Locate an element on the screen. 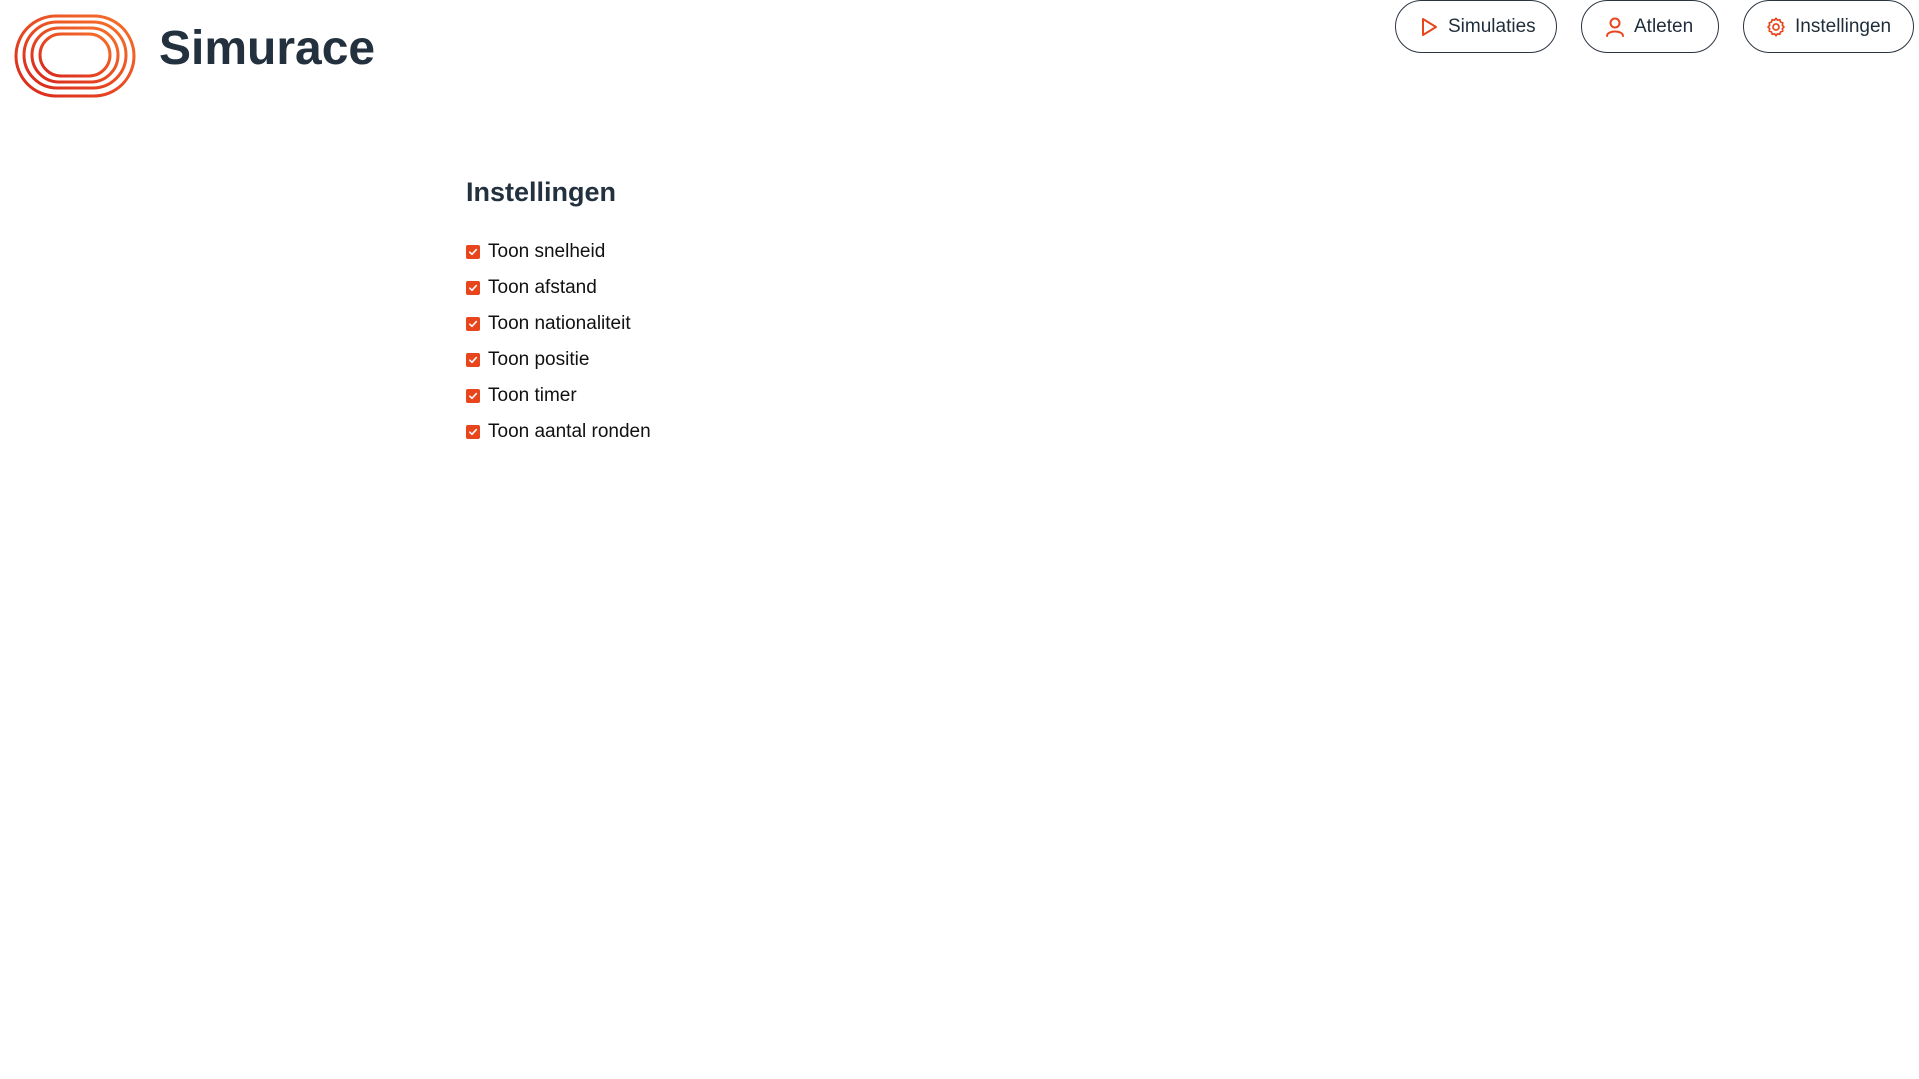  option-toon-afstand: Toon afstand is located at coordinates (558, 288).